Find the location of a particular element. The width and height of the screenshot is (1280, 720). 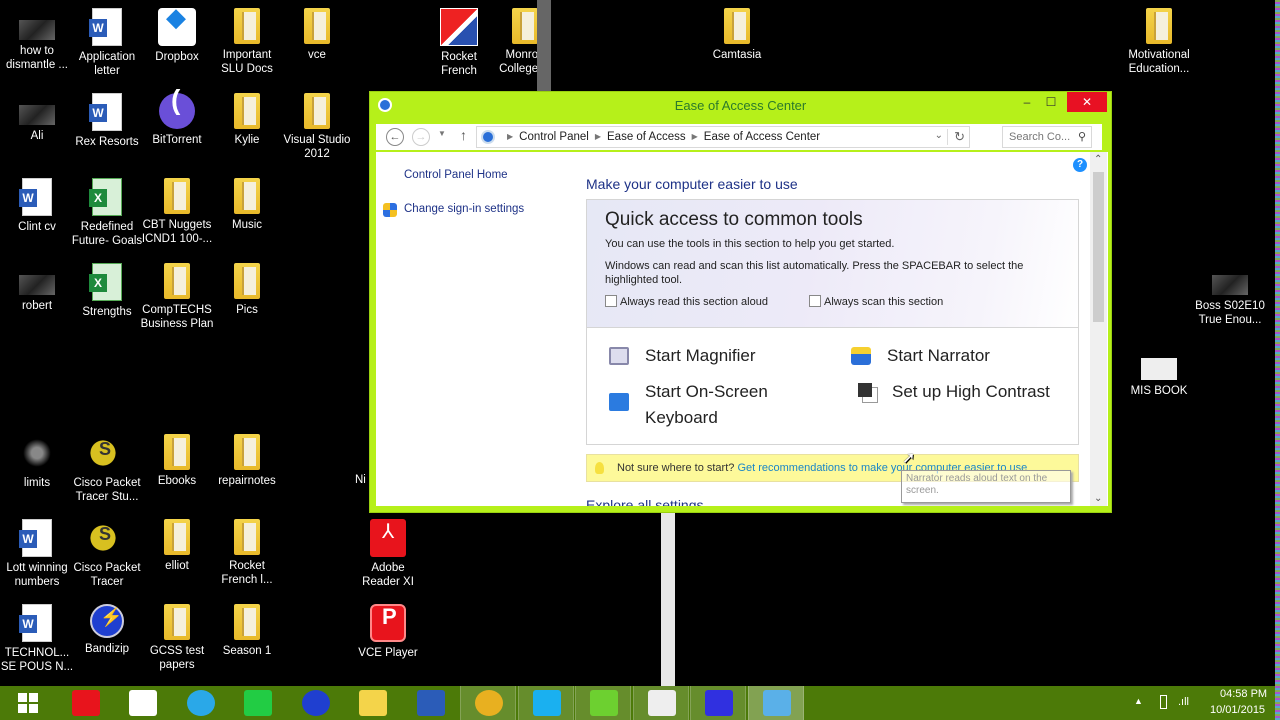

desktop-icon-clint-cv: Clint cv is located at coordinates (37, 206).